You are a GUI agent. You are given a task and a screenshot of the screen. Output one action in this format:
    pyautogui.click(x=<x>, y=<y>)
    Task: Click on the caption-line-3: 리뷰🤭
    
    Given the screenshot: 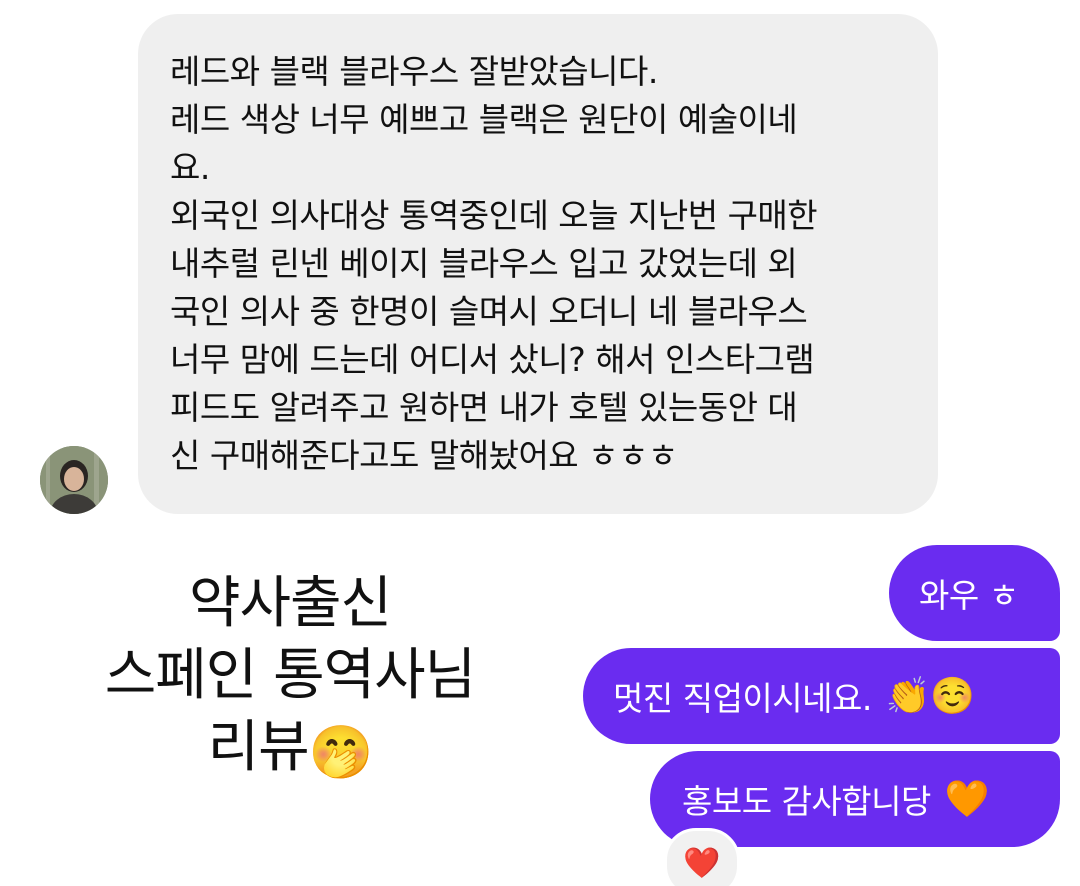 What is the action you would take?
    pyautogui.click(x=290, y=750)
    